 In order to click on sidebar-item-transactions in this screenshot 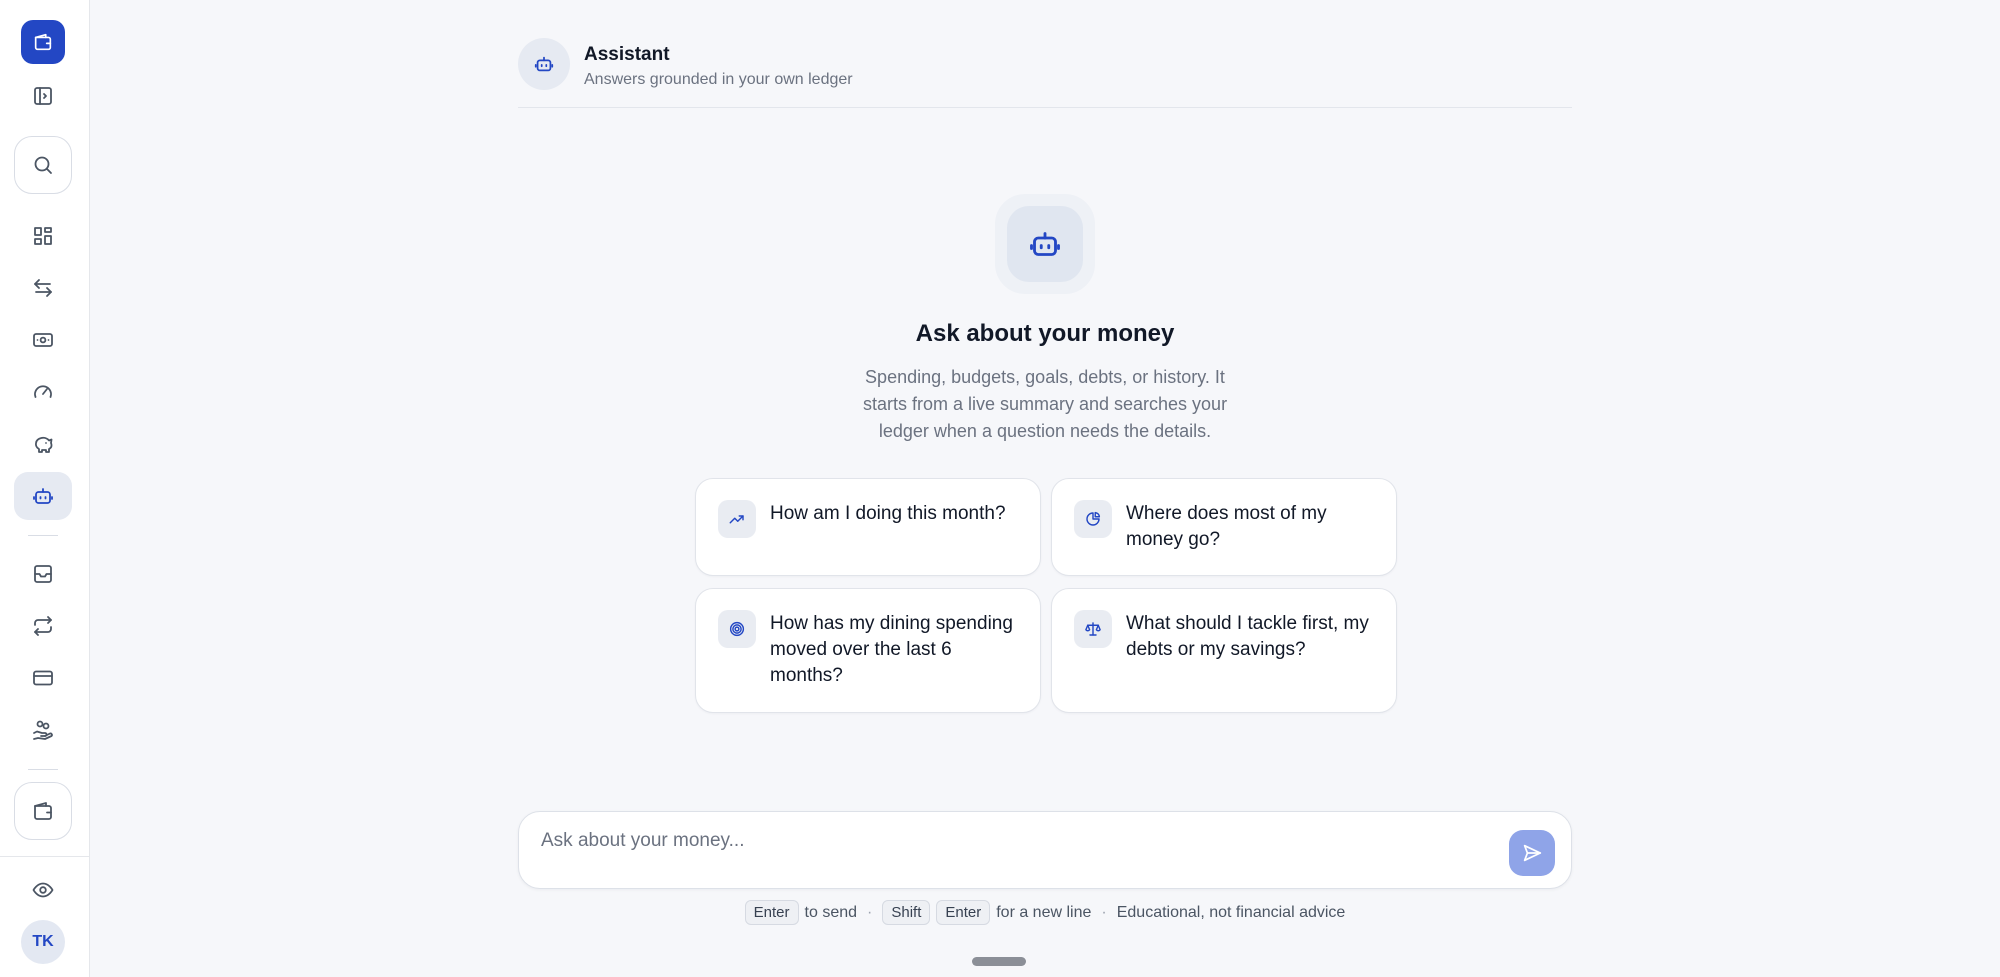, I will do `click(43, 288)`.